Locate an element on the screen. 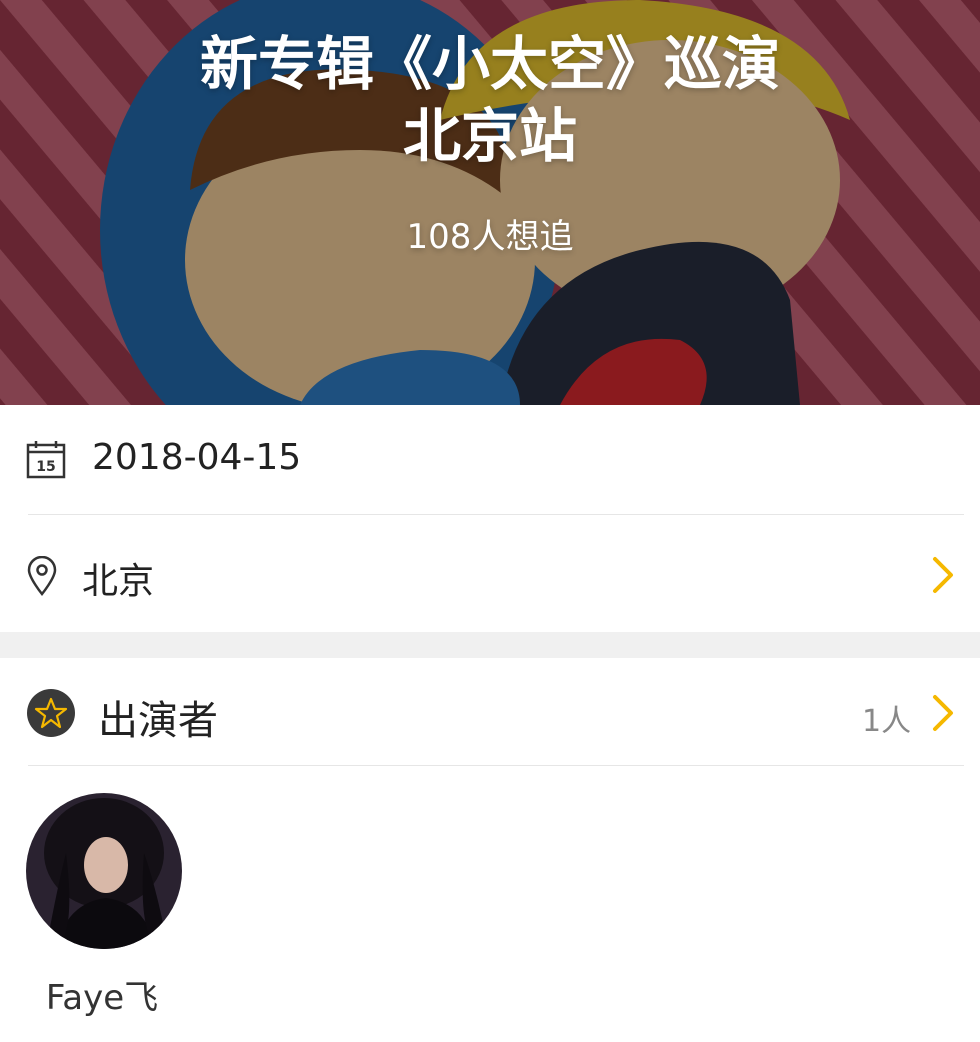 The image size is (980, 1042). interest-count: 108人想追 is located at coordinates (490, 237).